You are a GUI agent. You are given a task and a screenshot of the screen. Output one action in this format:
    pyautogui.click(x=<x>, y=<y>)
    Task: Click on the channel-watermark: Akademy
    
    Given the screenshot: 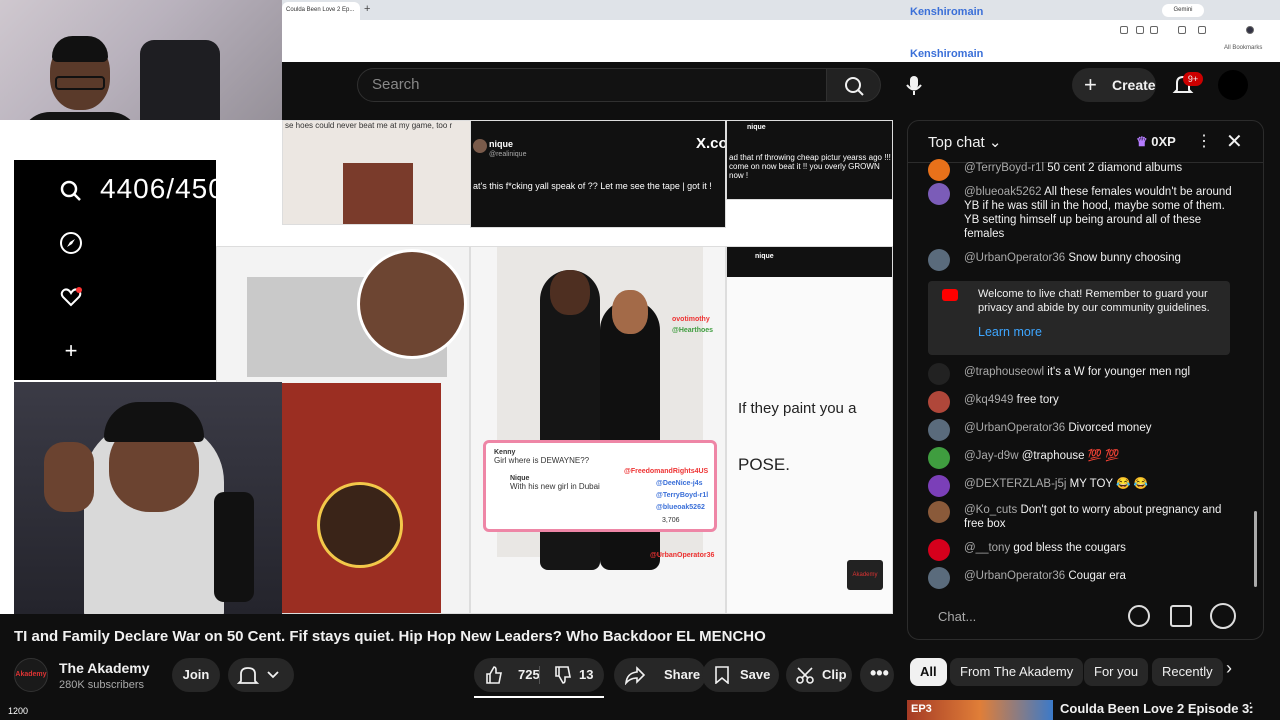 What is the action you would take?
    pyautogui.click(x=865, y=575)
    